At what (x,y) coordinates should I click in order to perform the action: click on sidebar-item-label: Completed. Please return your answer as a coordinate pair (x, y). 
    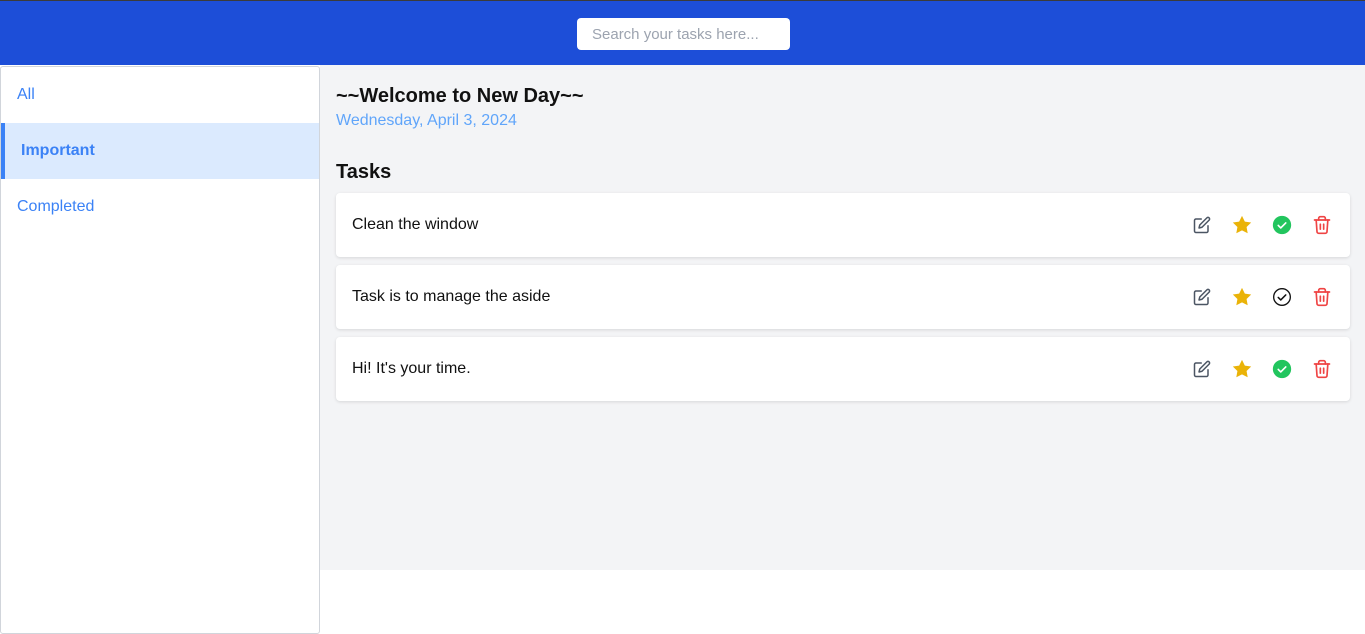
    Looking at the image, I should click on (56, 206).